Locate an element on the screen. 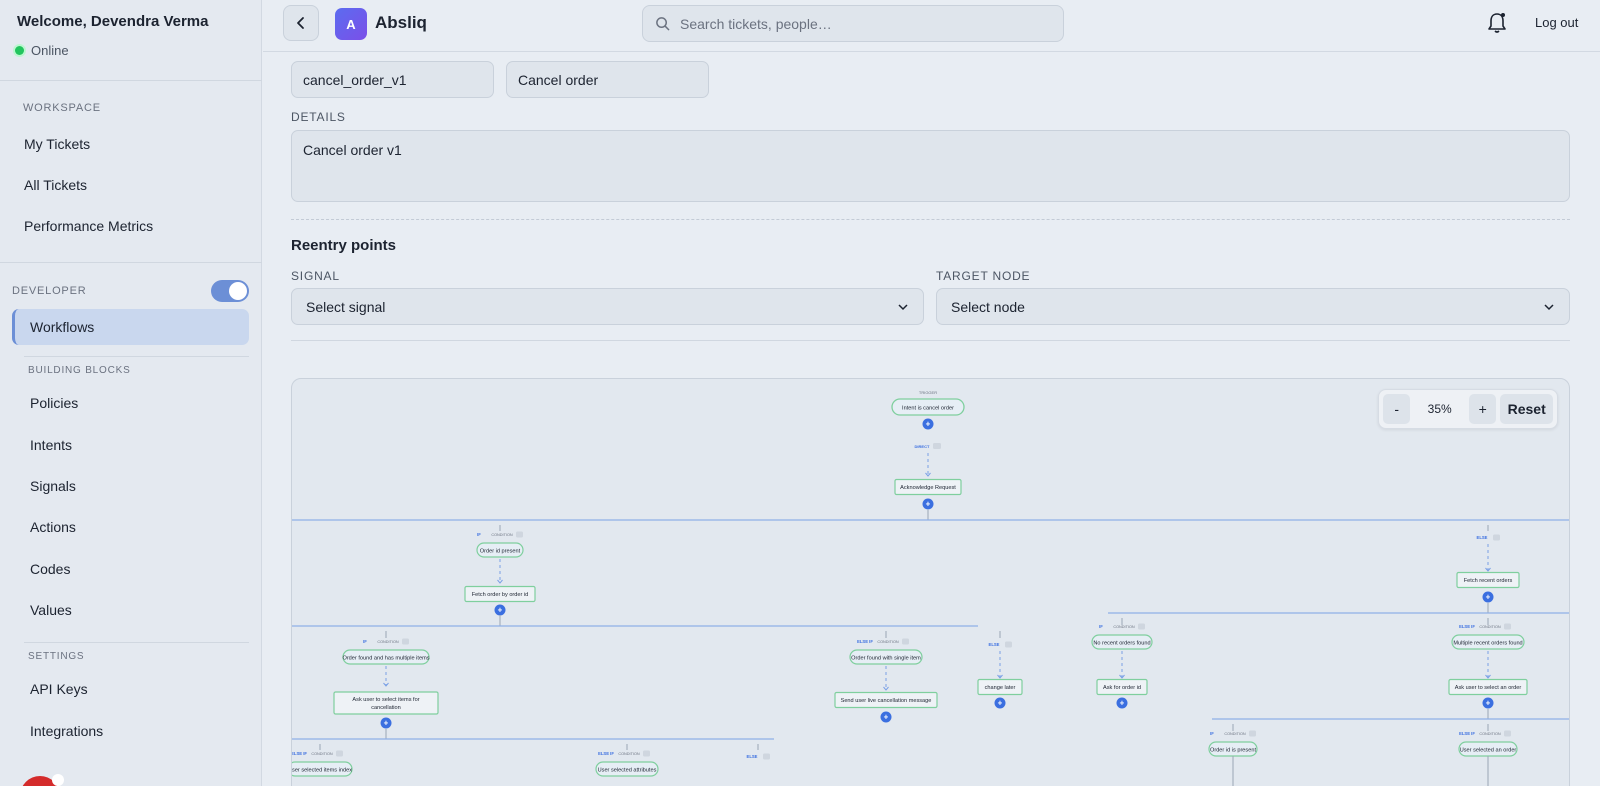 The width and height of the screenshot is (1600, 786). sidebar-item-intents: Intents is located at coordinates (130, 445).